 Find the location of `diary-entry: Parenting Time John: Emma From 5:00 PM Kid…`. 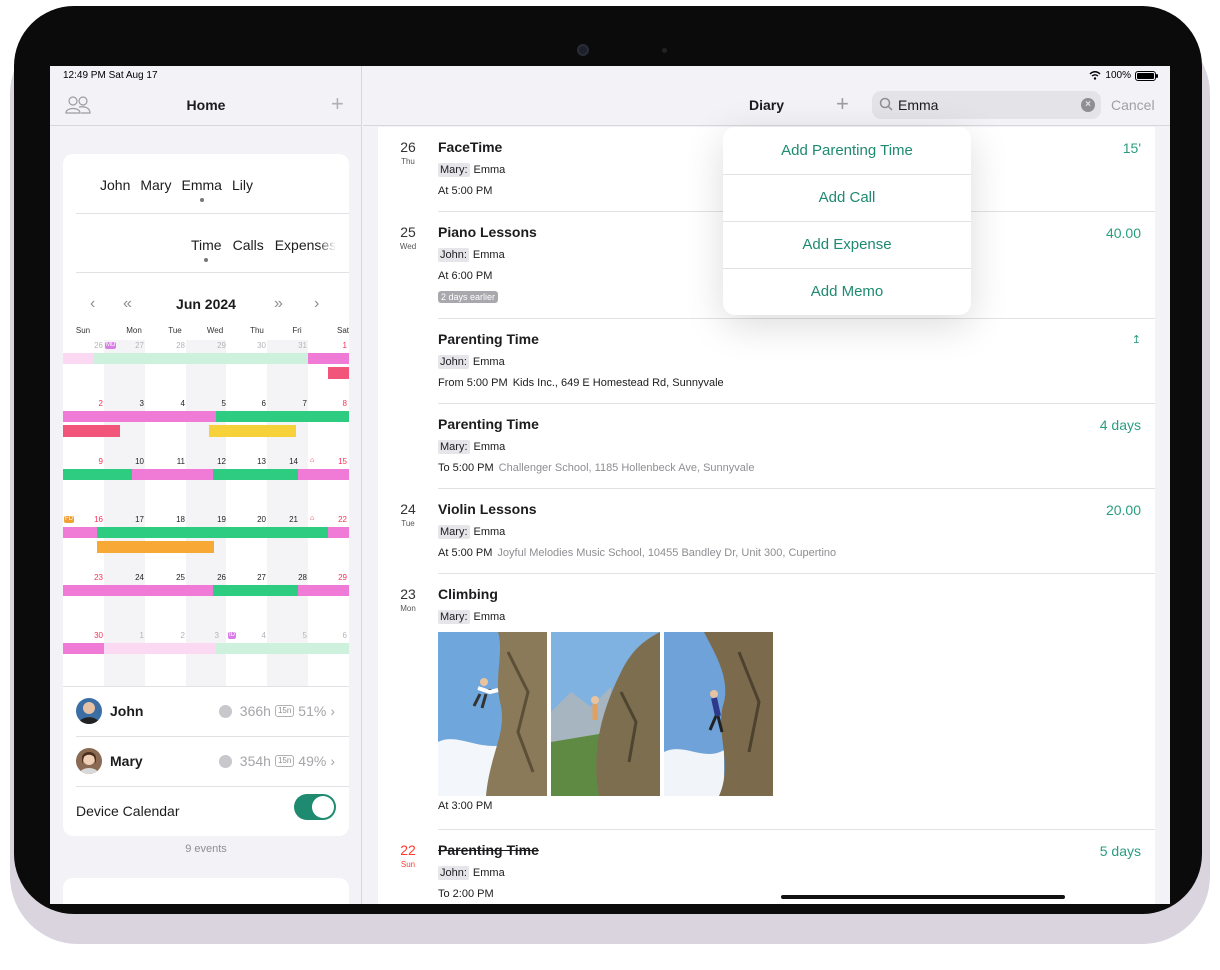

diary-entry: Parenting Time John: Emma From 5:00 PM Kid… is located at coordinates (766, 361).